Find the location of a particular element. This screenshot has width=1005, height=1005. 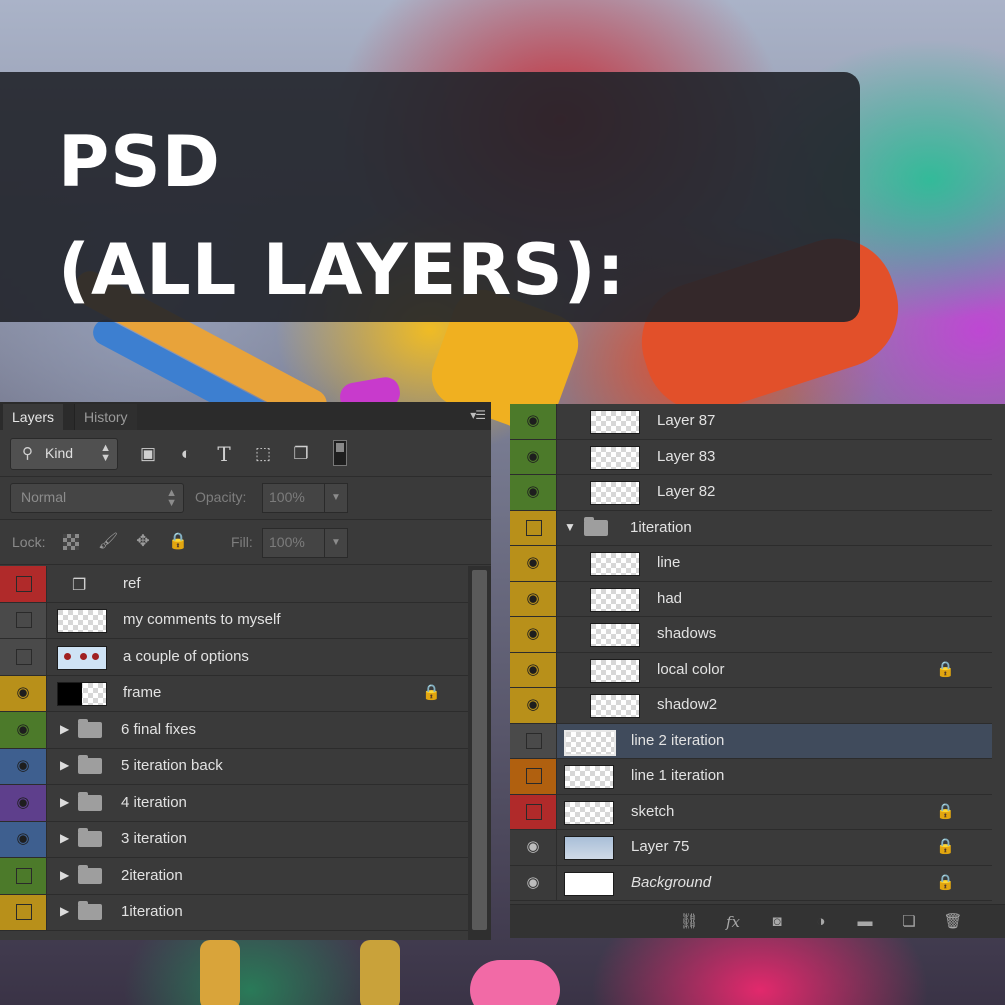

fx-icon: fx is located at coordinates (733, 922).